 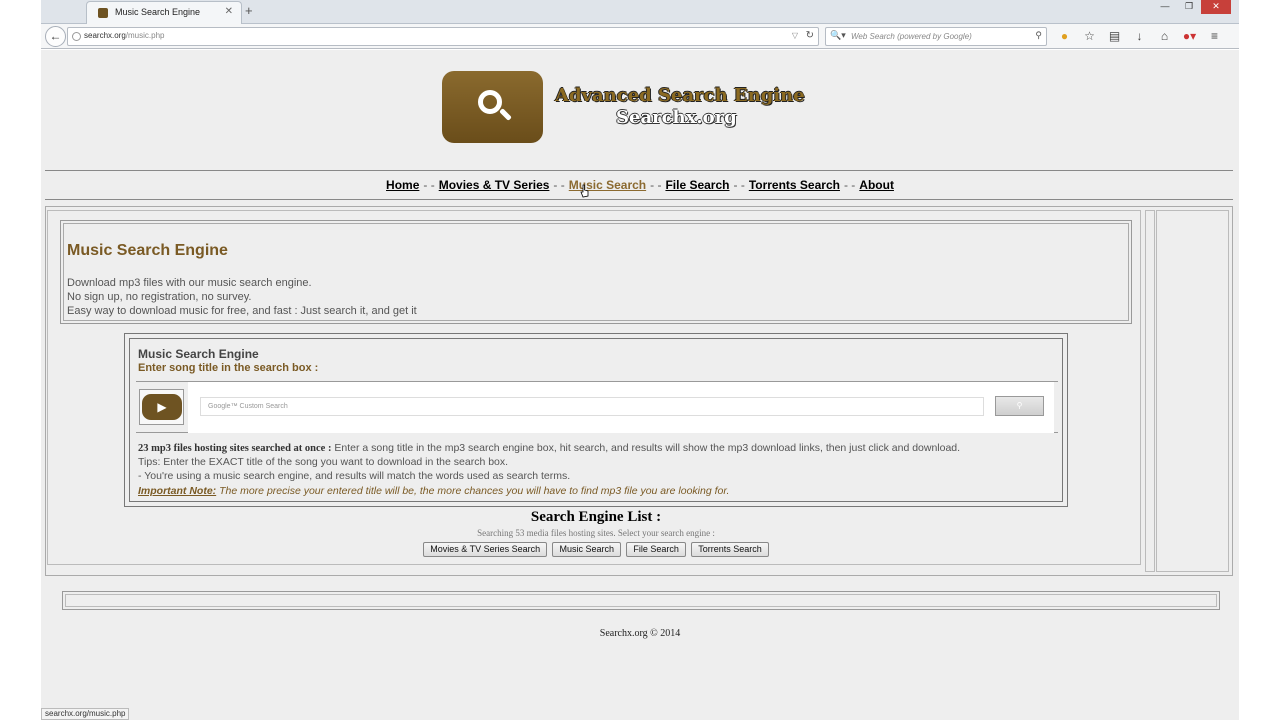 What do you see at coordinates (794, 185) in the screenshot?
I see `nav-torrents-search: Torrents Search` at bounding box center [794, 185].